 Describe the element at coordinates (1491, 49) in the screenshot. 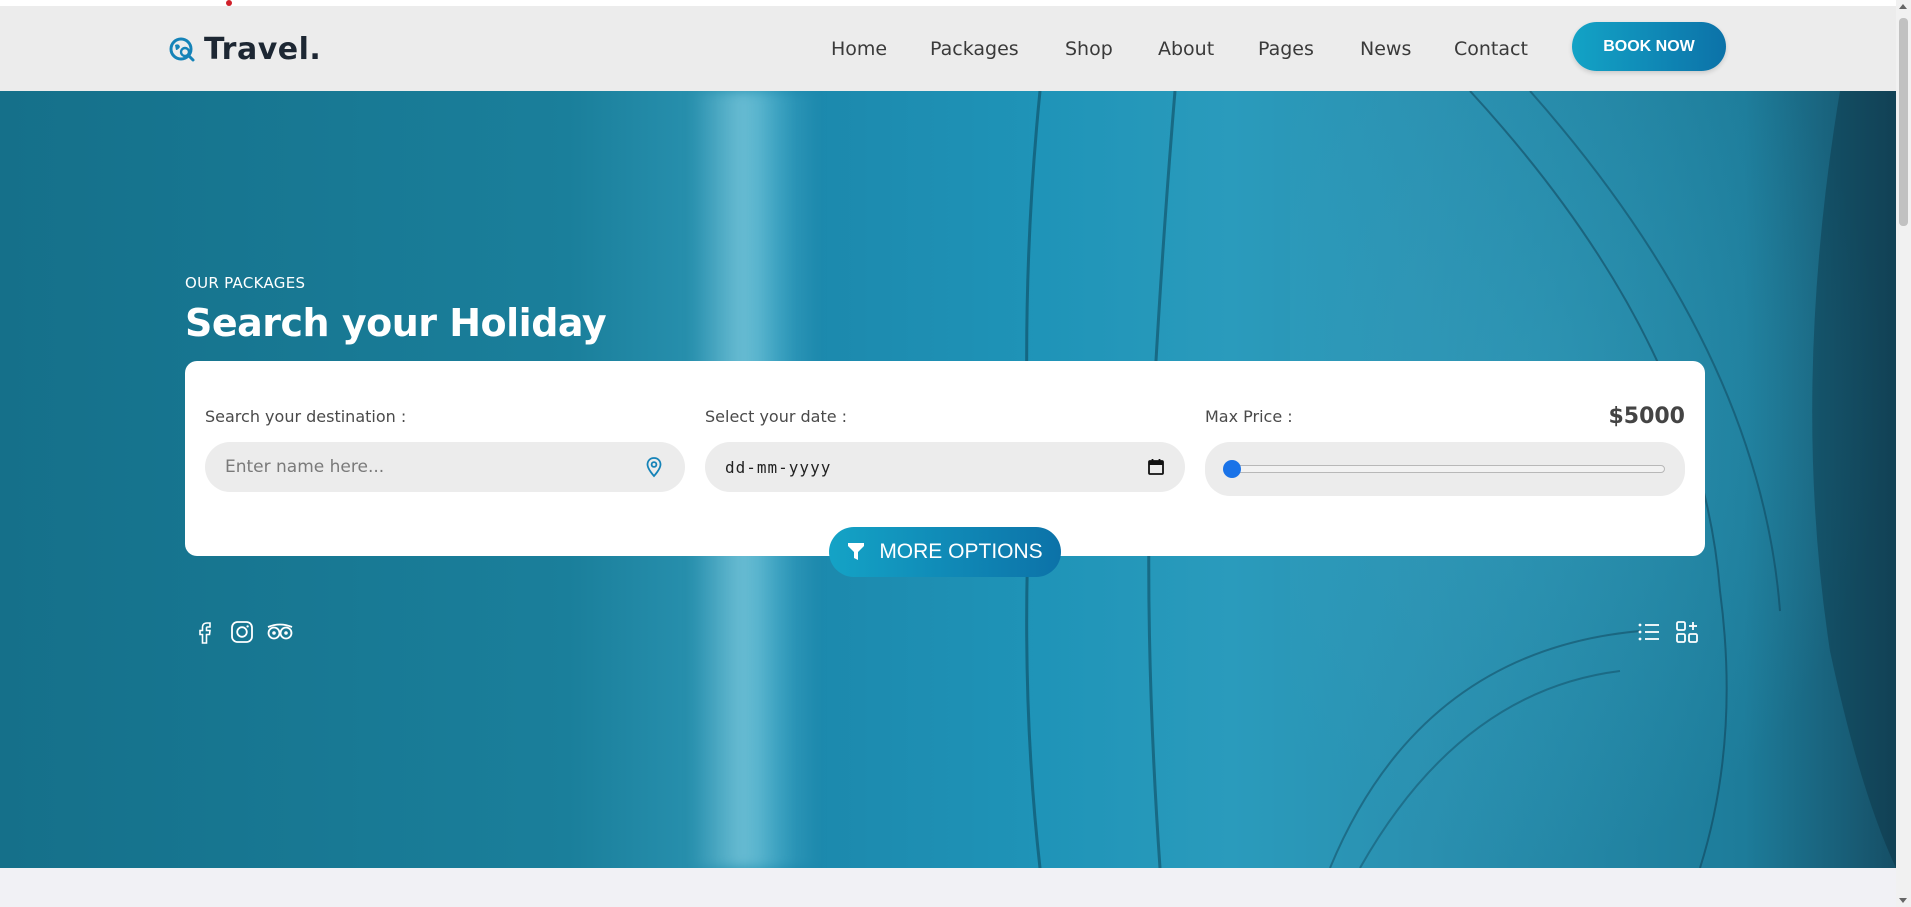

I see `nav-contact: Contact` at that location.